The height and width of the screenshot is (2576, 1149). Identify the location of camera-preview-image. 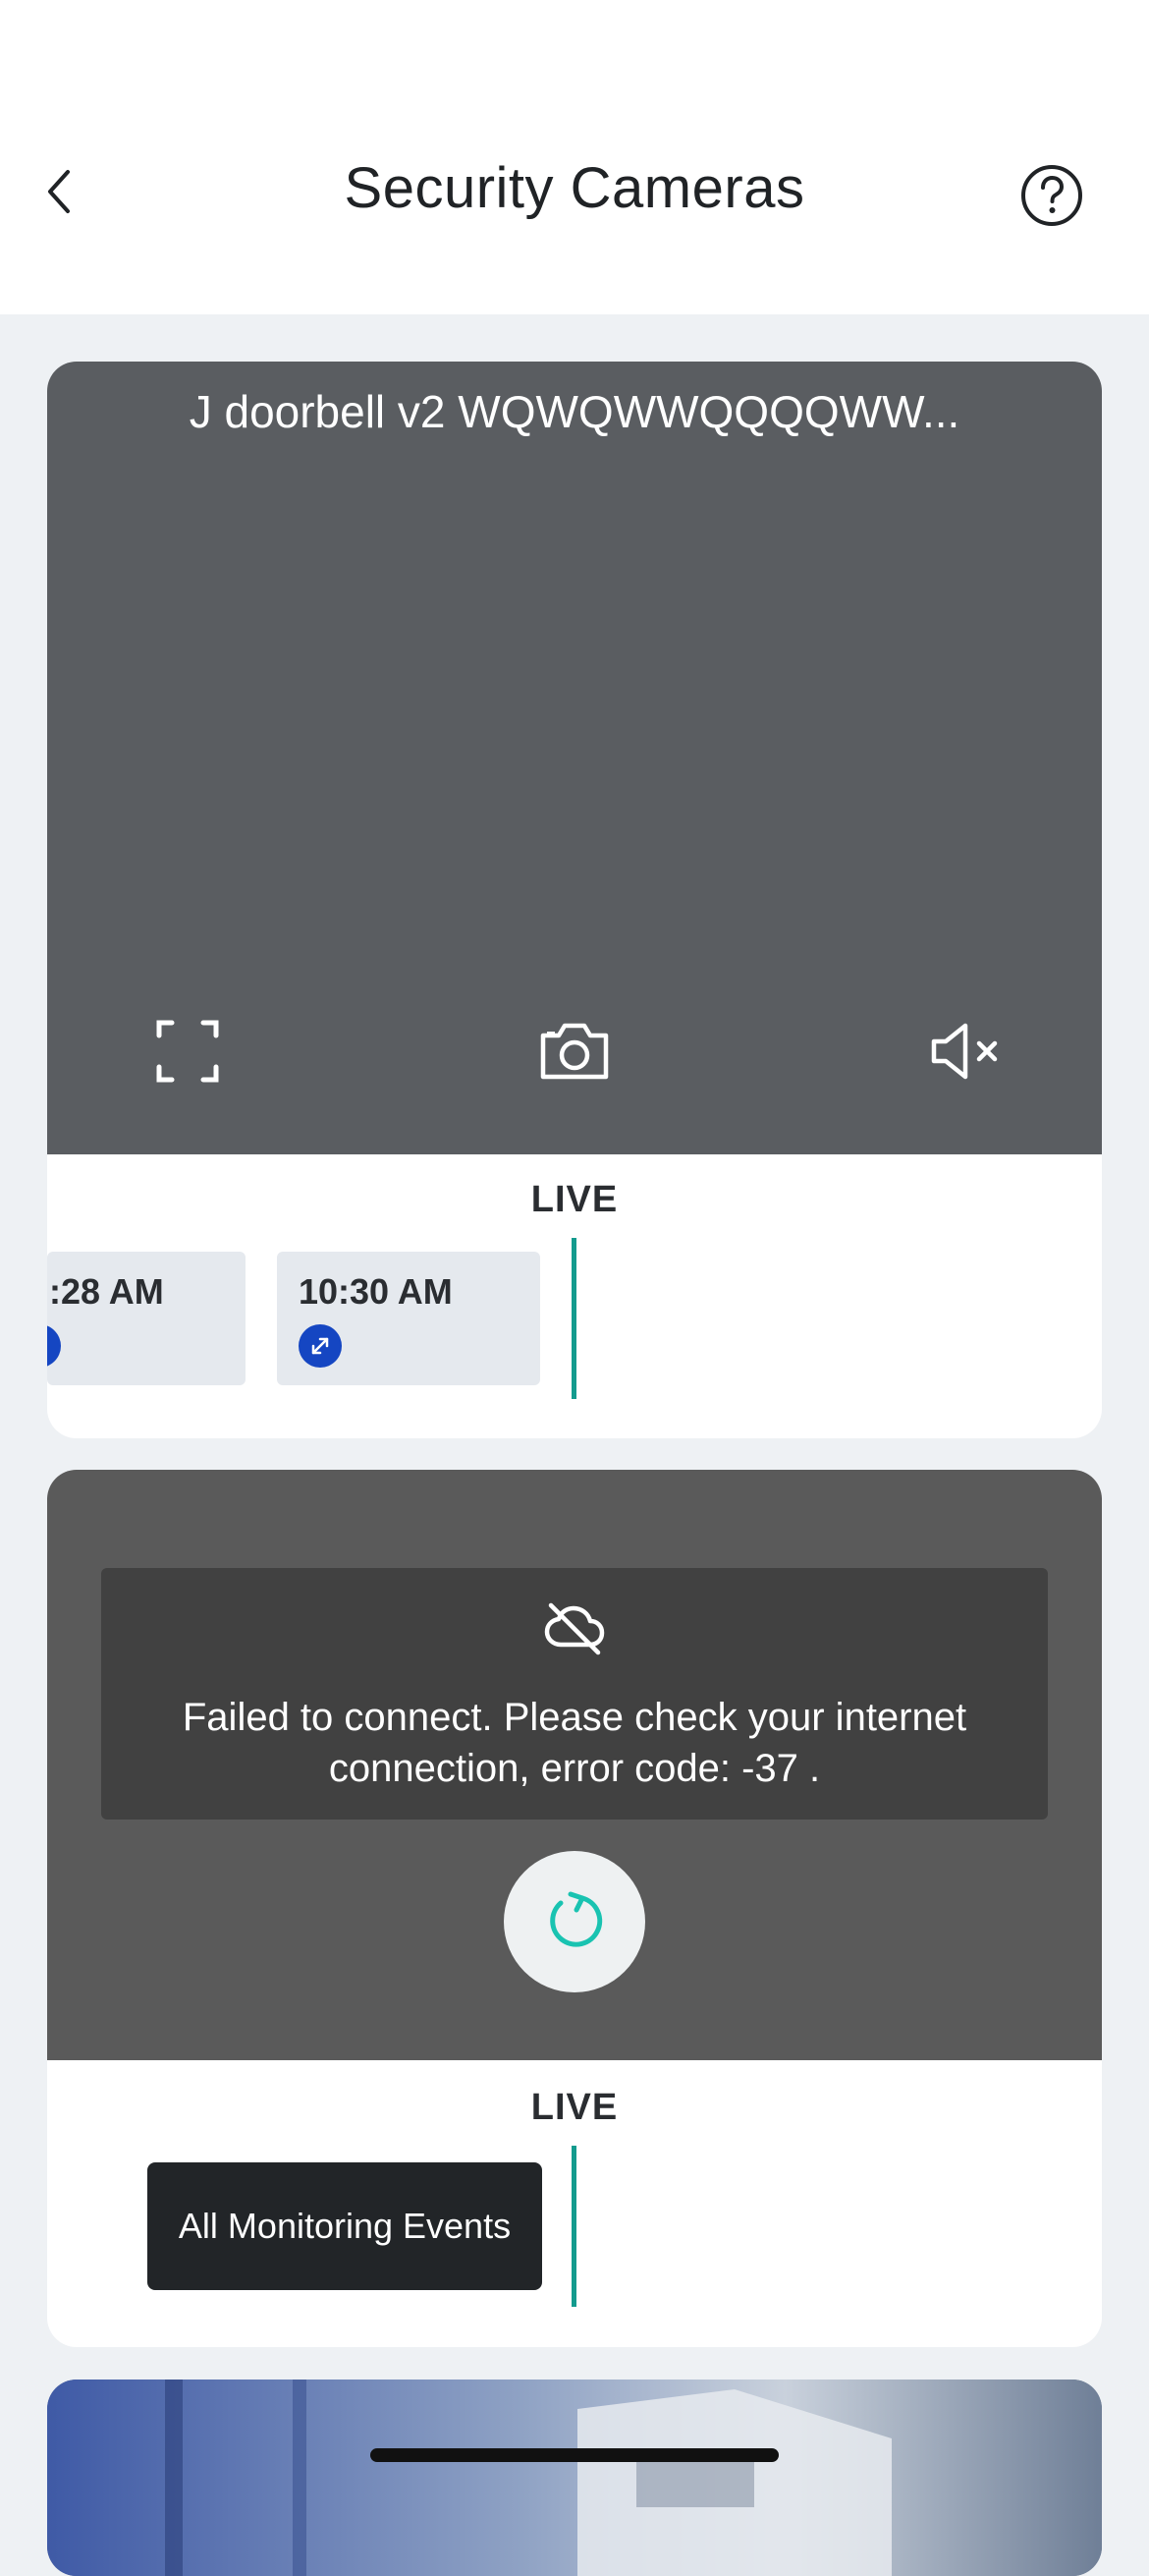
(574, 2478).